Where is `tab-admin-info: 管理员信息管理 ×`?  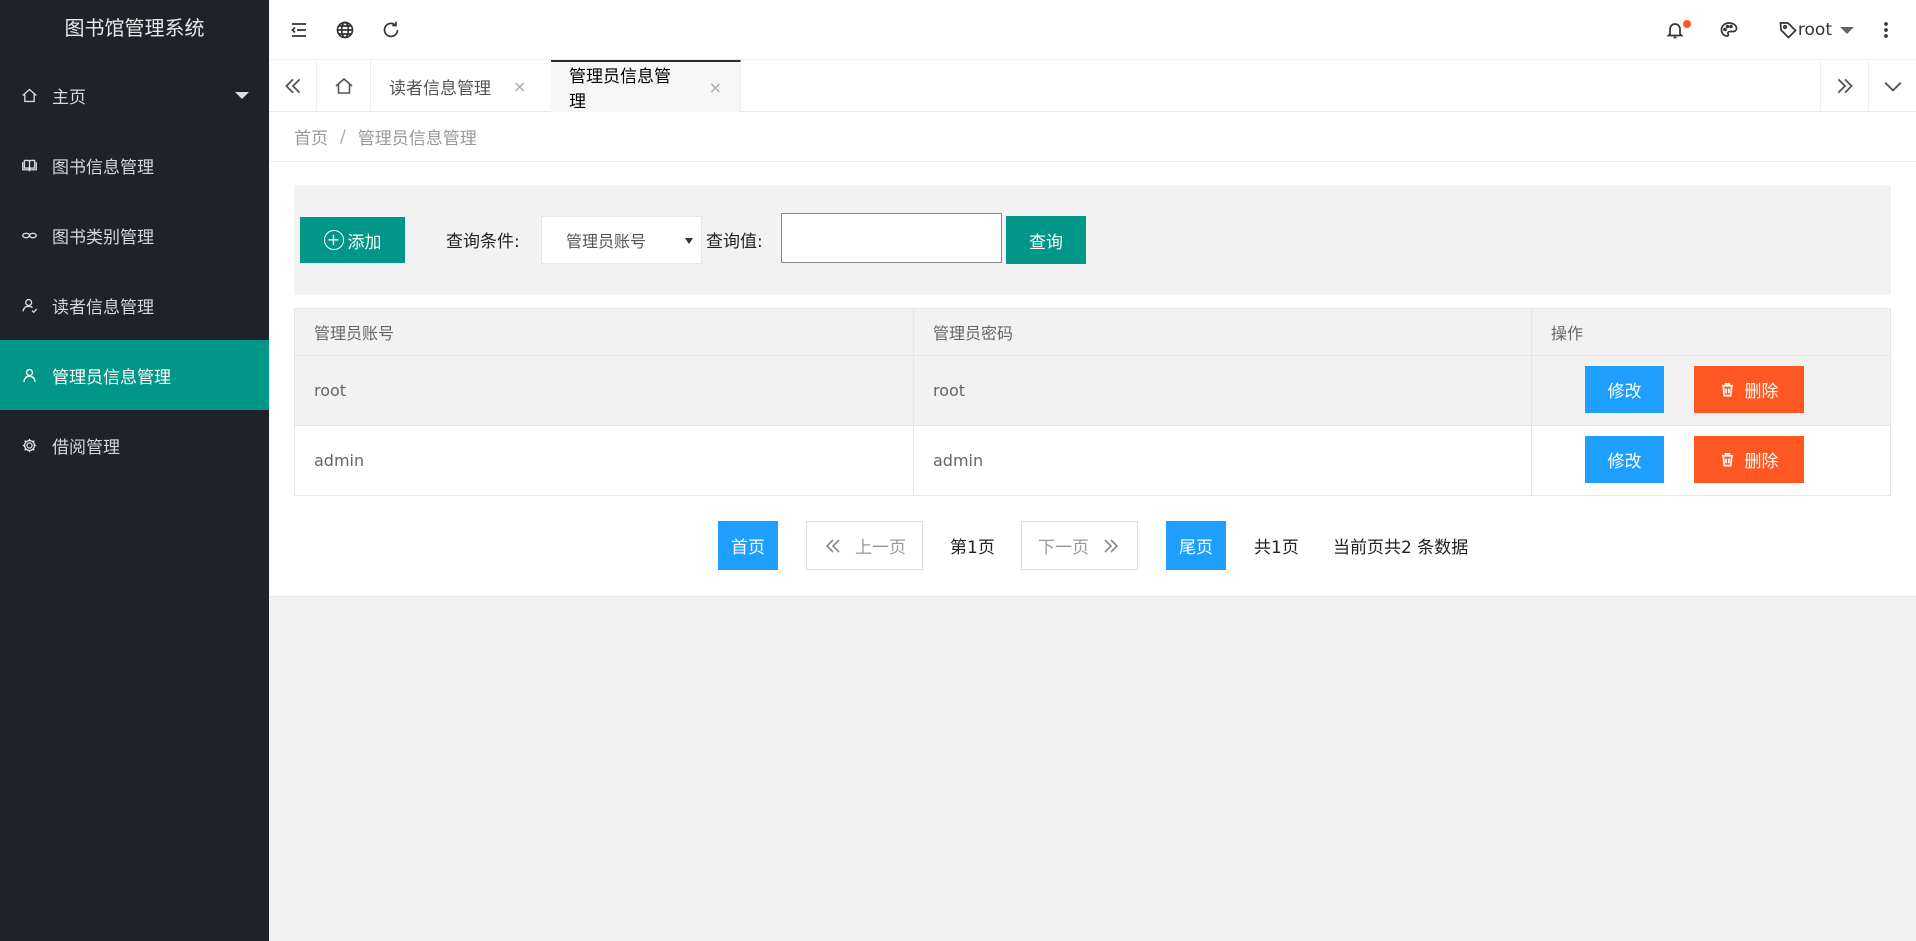 tab-admin-info: 管理员信息管理 × is located at coordinates (646, 86).